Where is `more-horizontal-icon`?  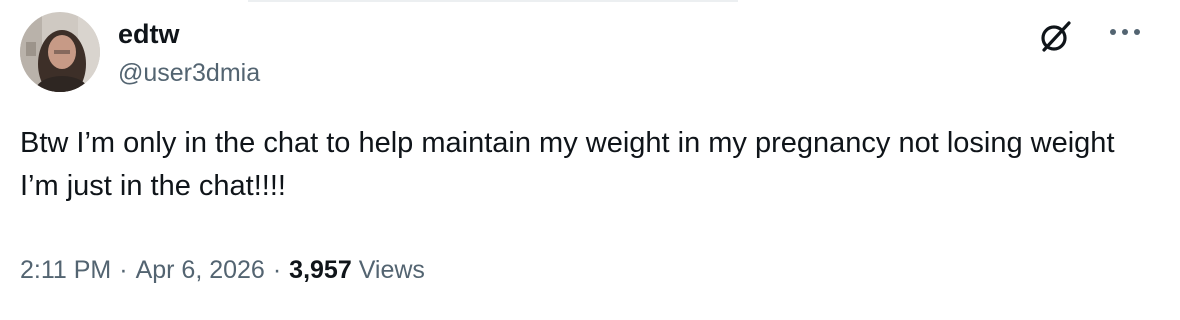 more-horizontal-icon is located at coordinates (1125, 32).